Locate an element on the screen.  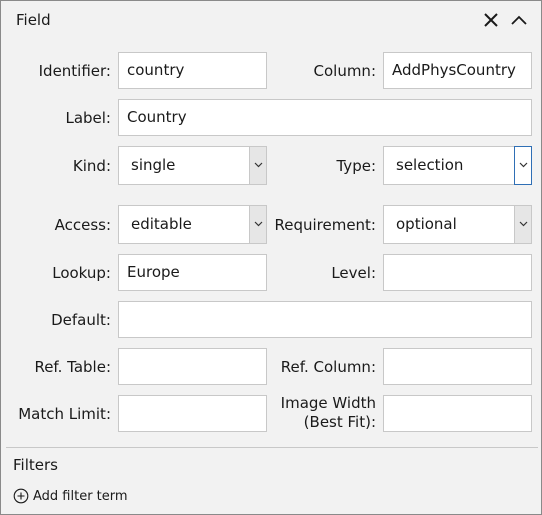
type-select-arrow is located at coordinates (523, 165).